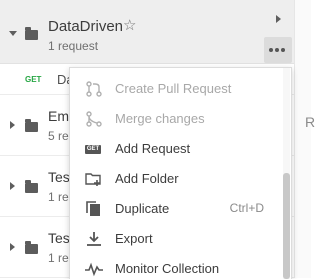 The image size is (320, 279). What do you see at coordinates (58, 136) in the screenshot?
I see `collection-request-count: 5 re` at bounding box center [58, 136].